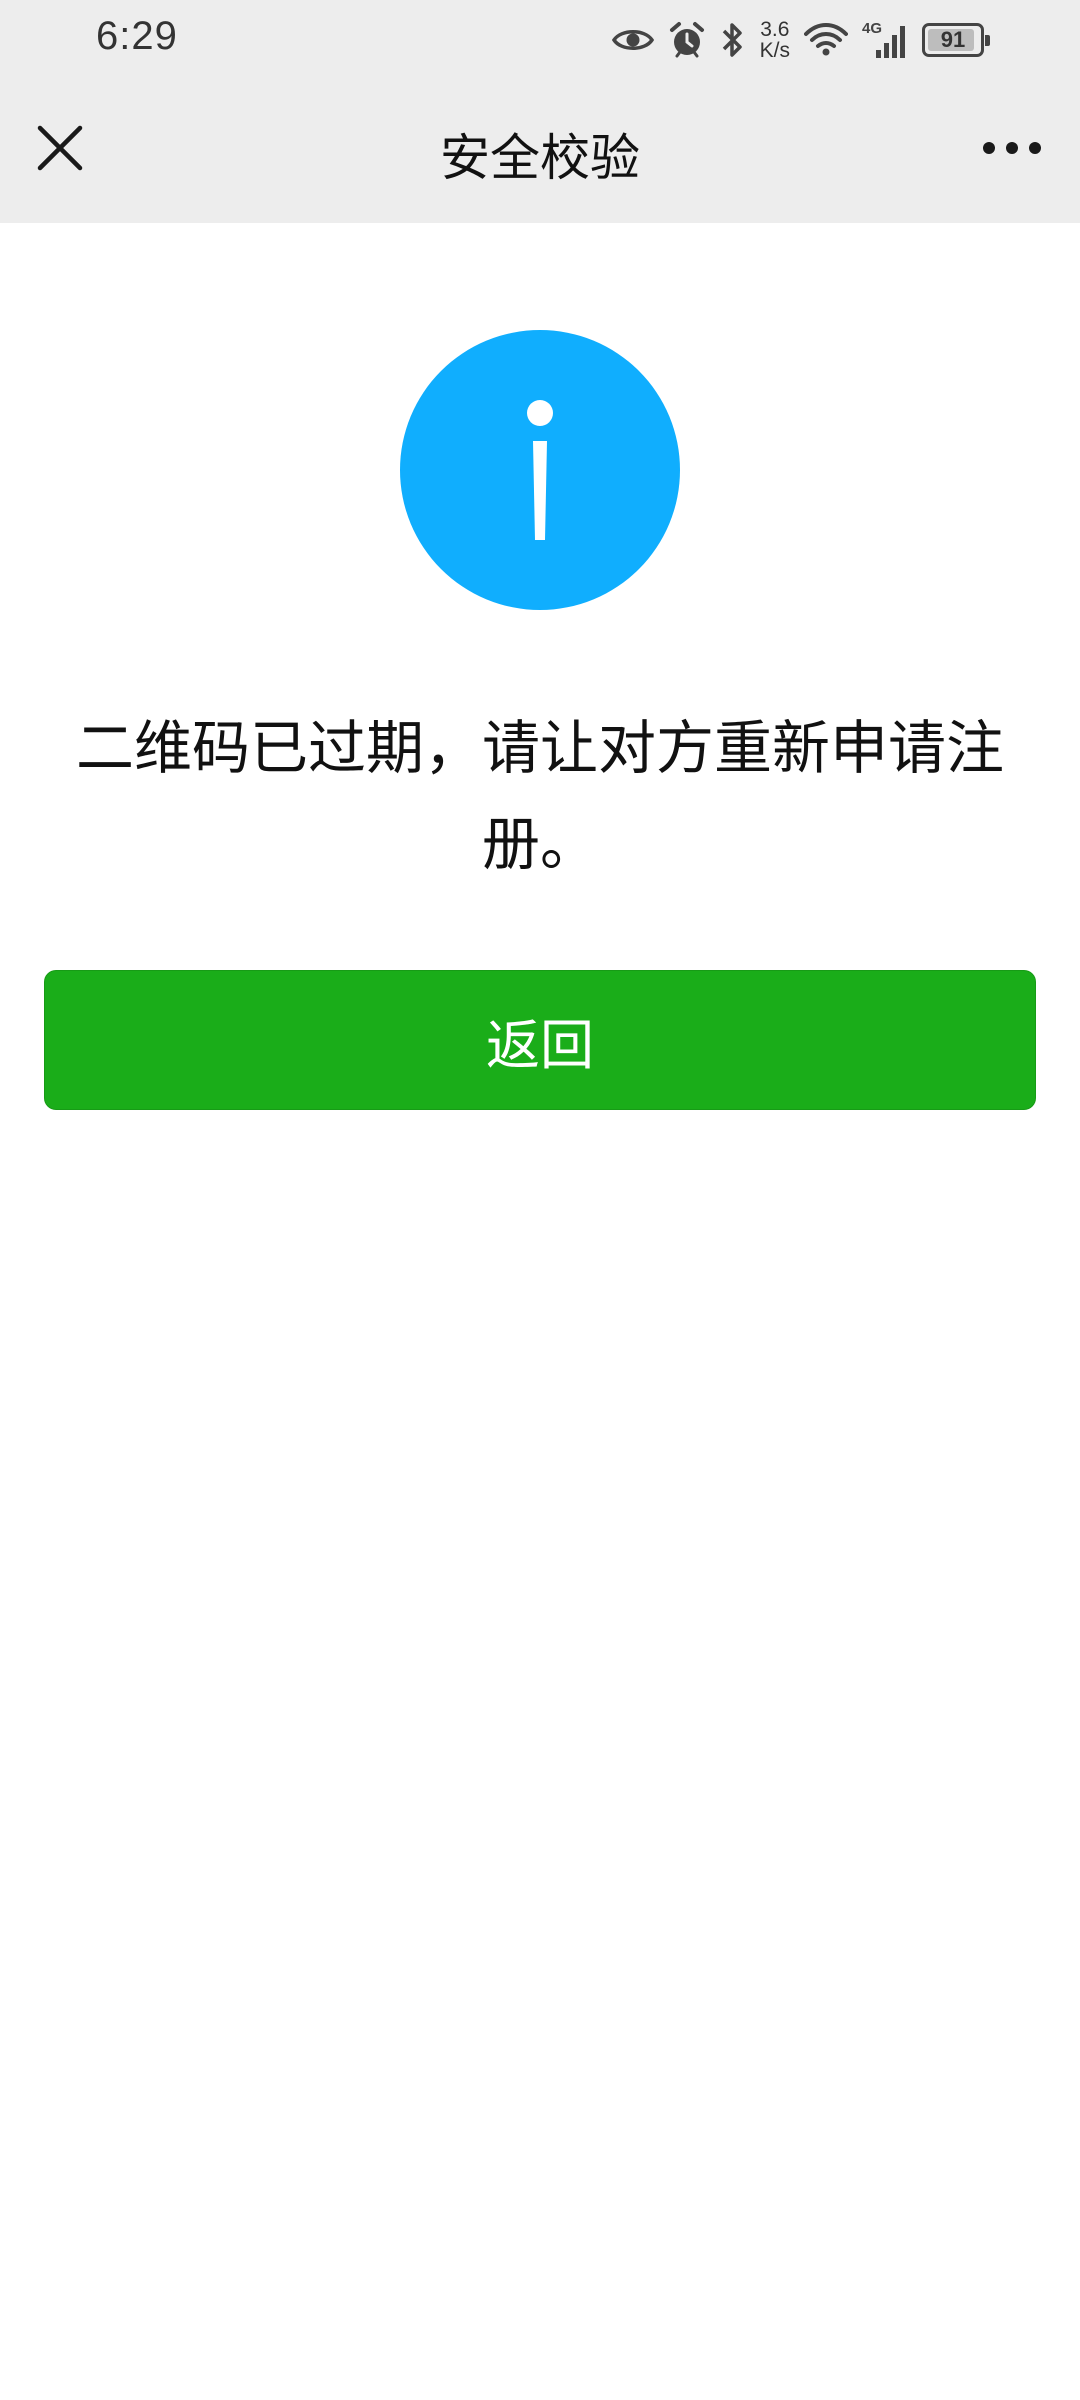  Describe the element at coordinates (540, 1040) in the screenshot. I see `back-button: 返回` at that location.